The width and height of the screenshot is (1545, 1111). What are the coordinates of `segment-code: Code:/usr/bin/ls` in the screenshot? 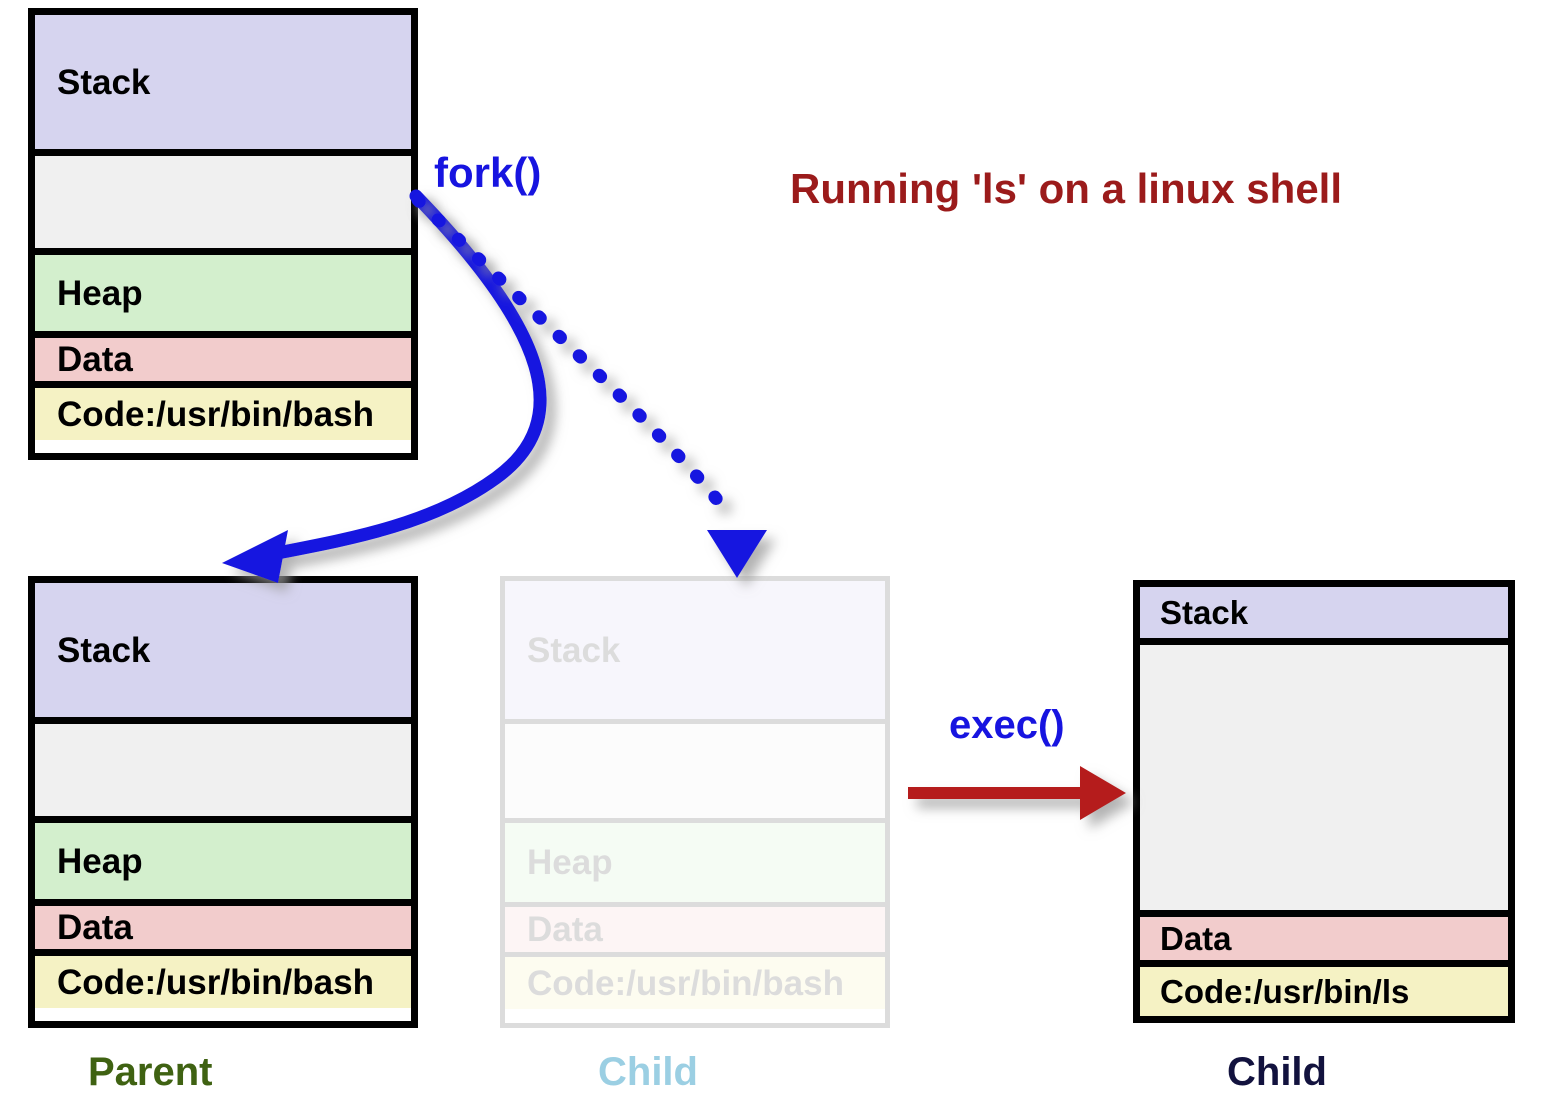 It's located at (1324, 991).